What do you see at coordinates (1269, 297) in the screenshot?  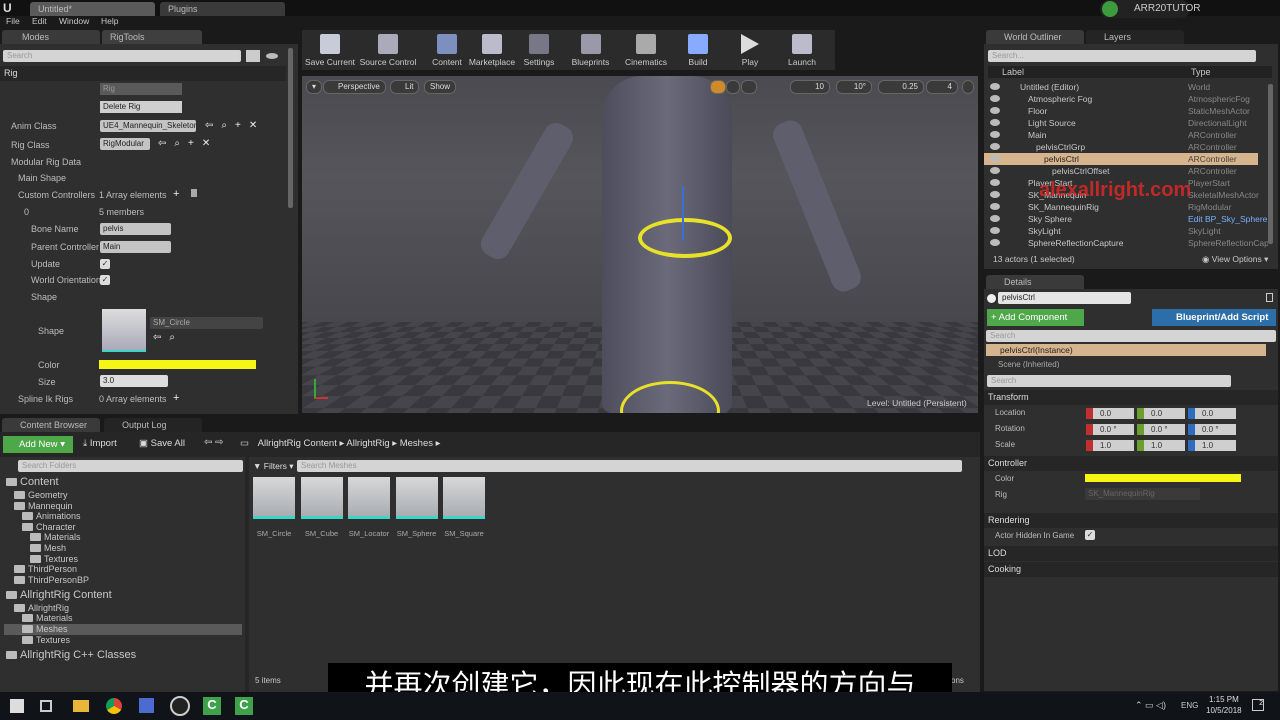 I see `lock-icon` at bounding box center [1269, 297].